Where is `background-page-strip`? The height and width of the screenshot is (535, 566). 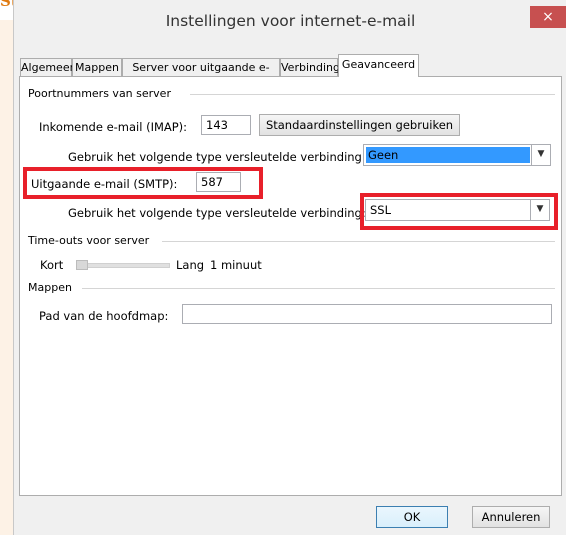
background-page-strip is located at coordinates (7, 277).